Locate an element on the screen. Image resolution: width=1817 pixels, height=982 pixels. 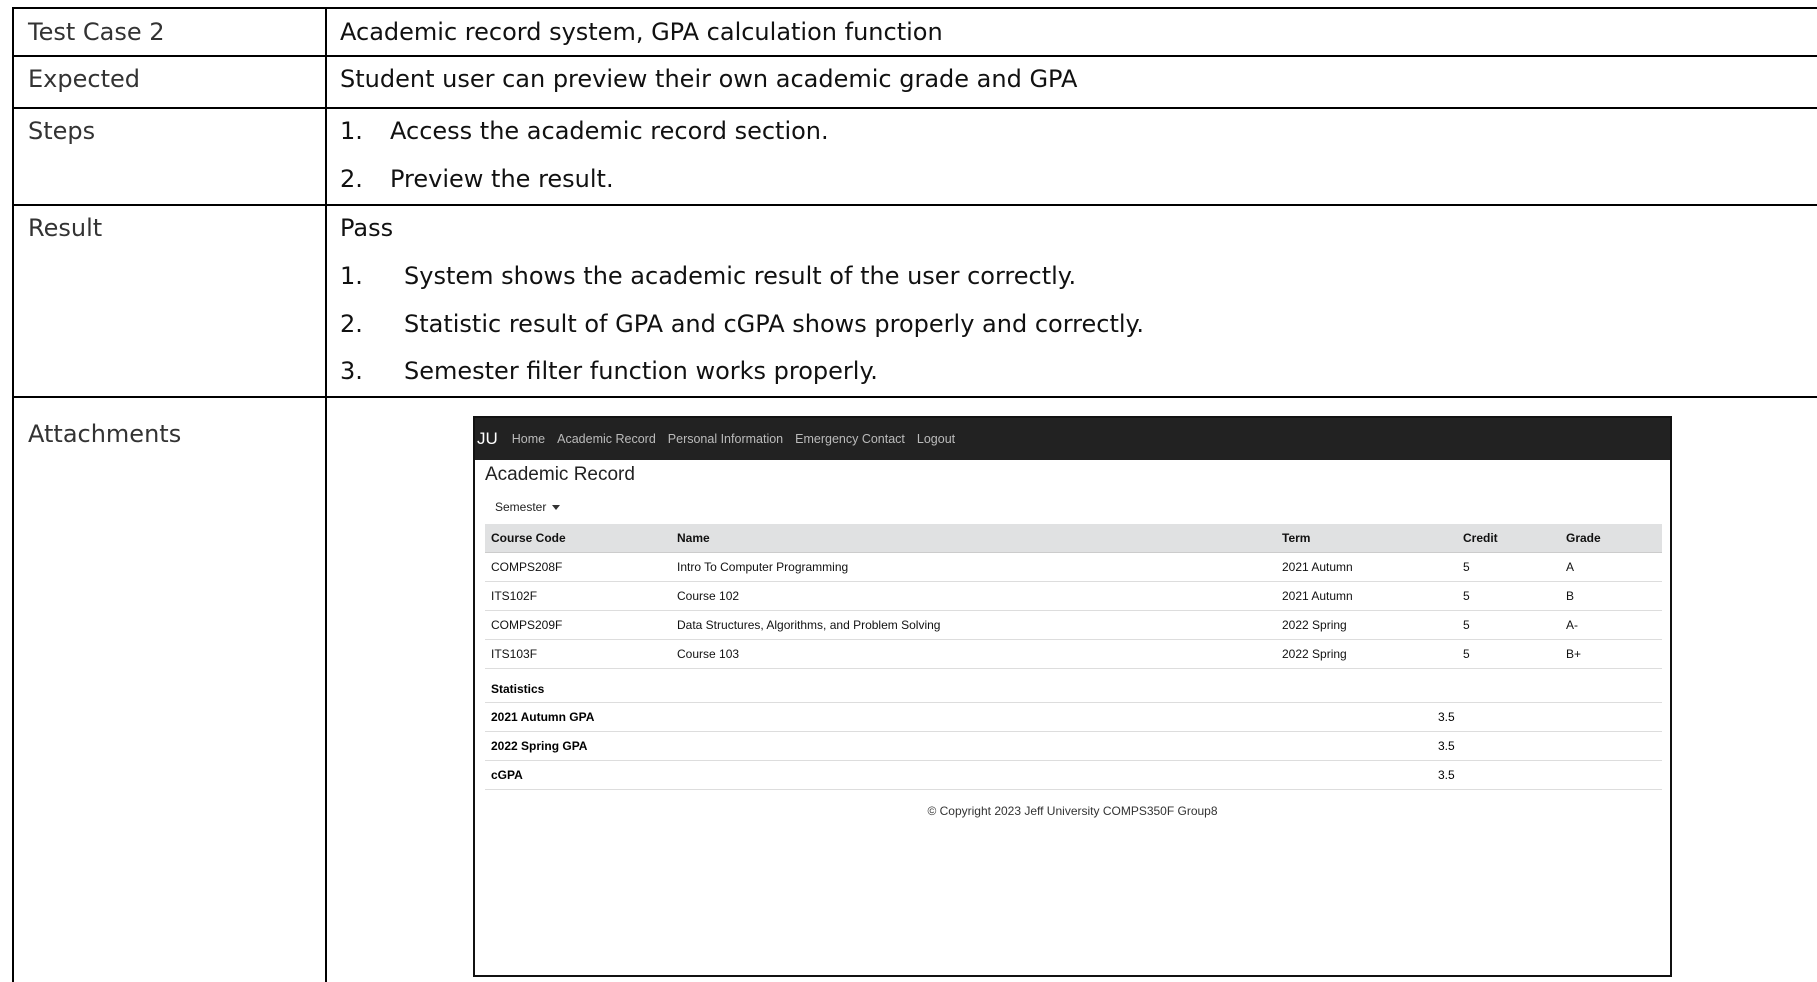
course-code: ITS102F is located at coordinates (514, 596).